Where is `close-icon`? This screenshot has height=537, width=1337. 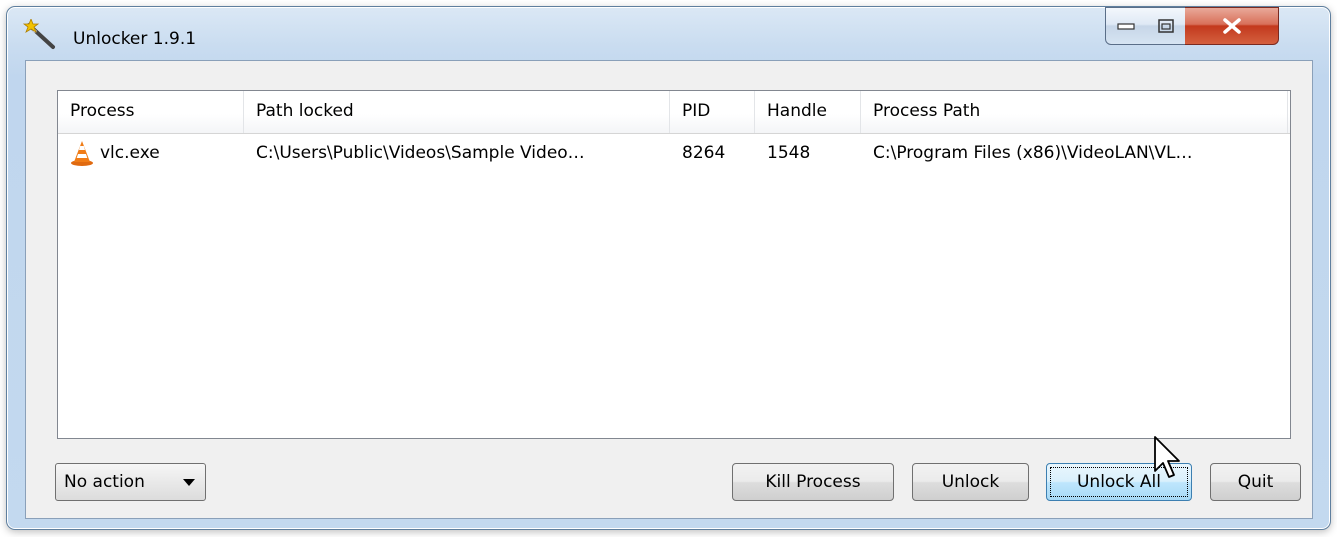 close-icon is located at coordinates (1231, 26).